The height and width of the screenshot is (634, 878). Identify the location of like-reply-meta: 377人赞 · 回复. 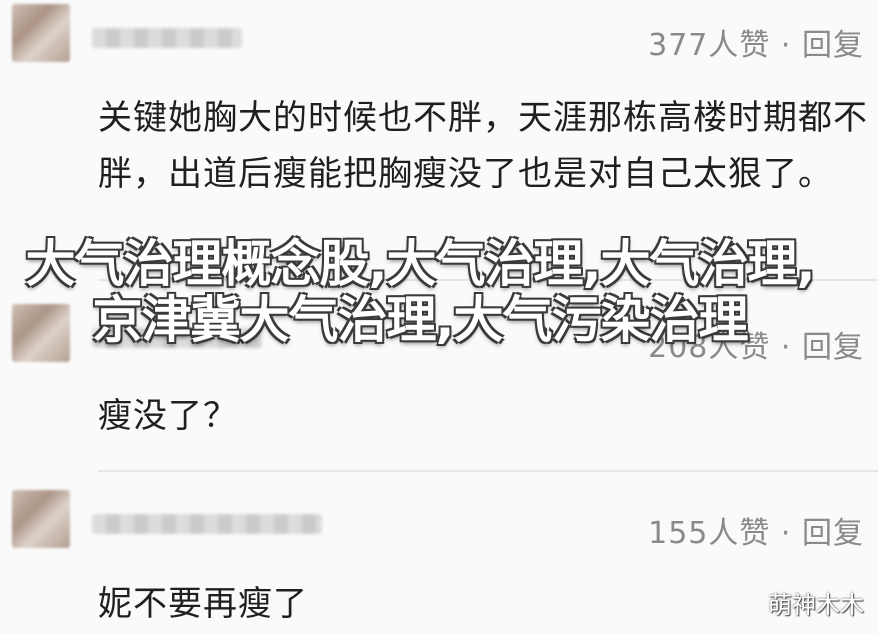
(756, 42).